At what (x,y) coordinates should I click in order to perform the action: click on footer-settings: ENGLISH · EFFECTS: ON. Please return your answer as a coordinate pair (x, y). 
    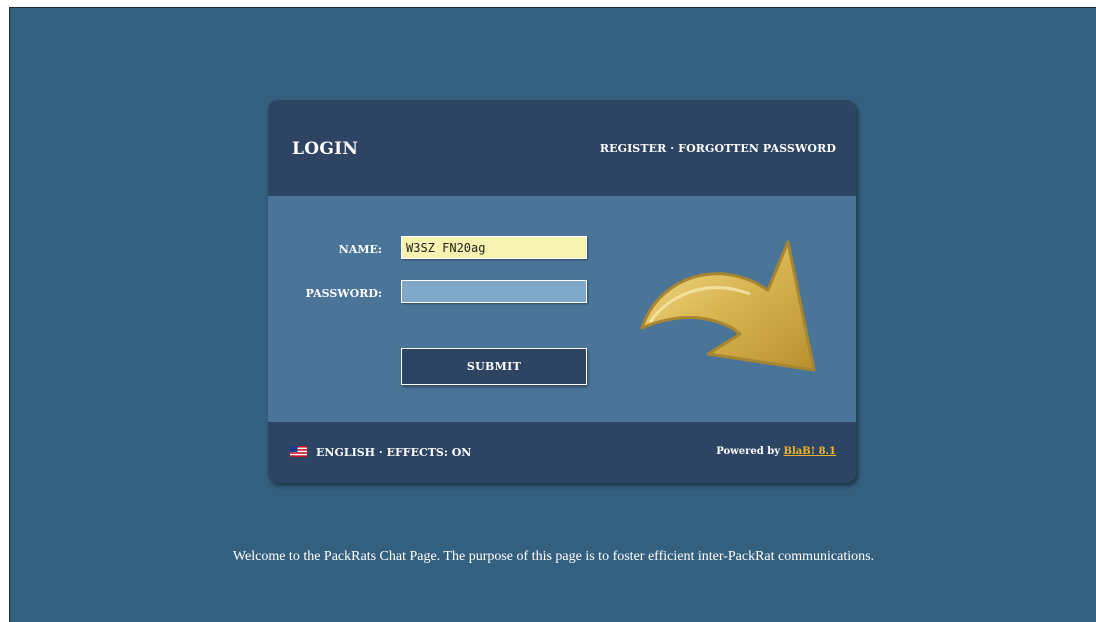
    Looking at the image, I should click on (393, 452).